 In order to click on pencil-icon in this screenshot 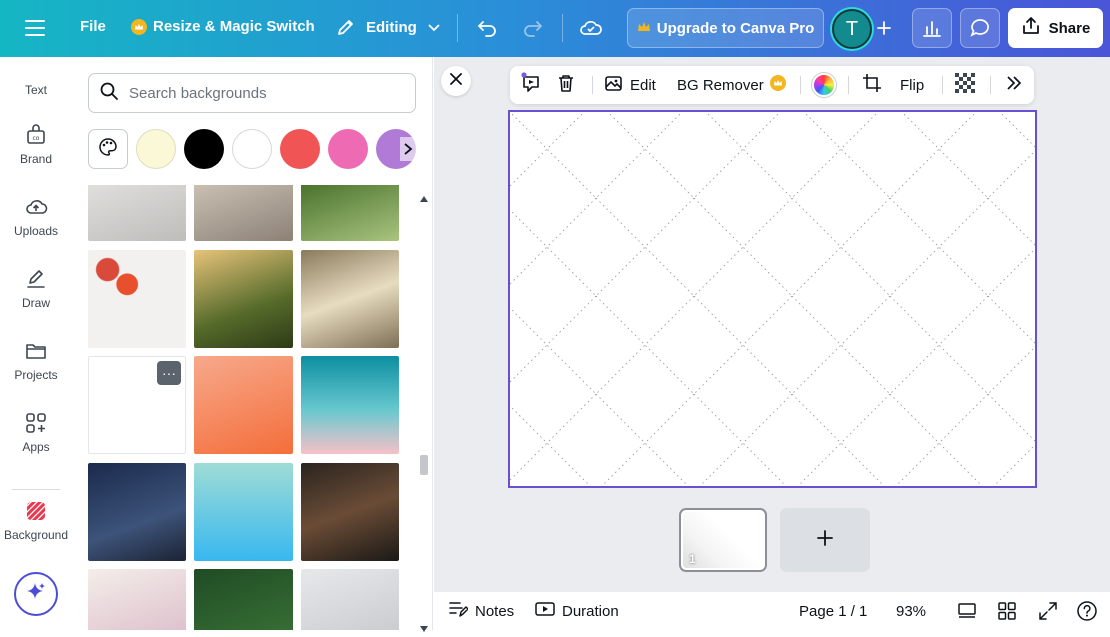, I will do `click(346, 27)`.